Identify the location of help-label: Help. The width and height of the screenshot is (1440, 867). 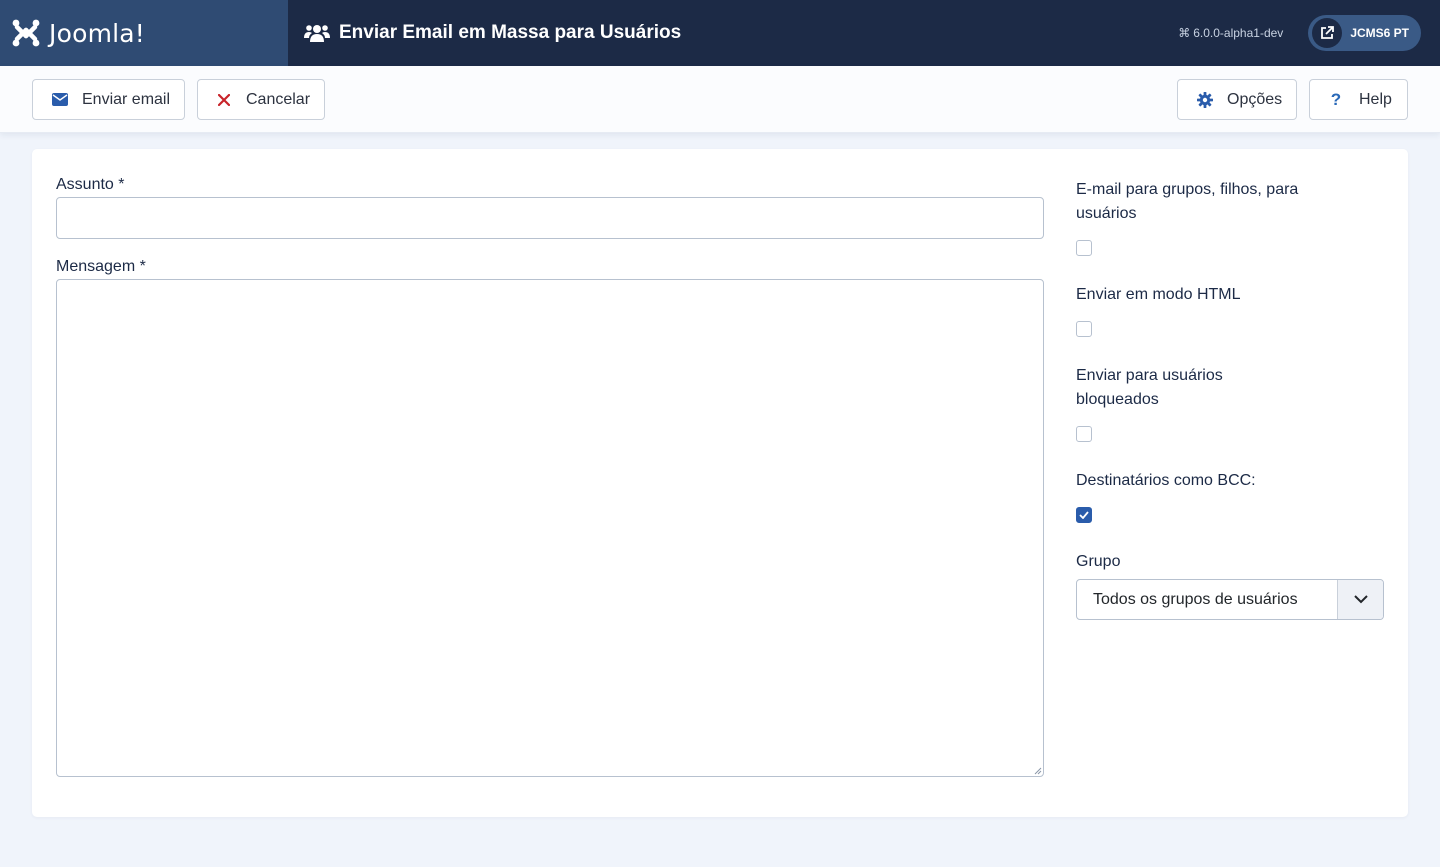
(1375, 99).